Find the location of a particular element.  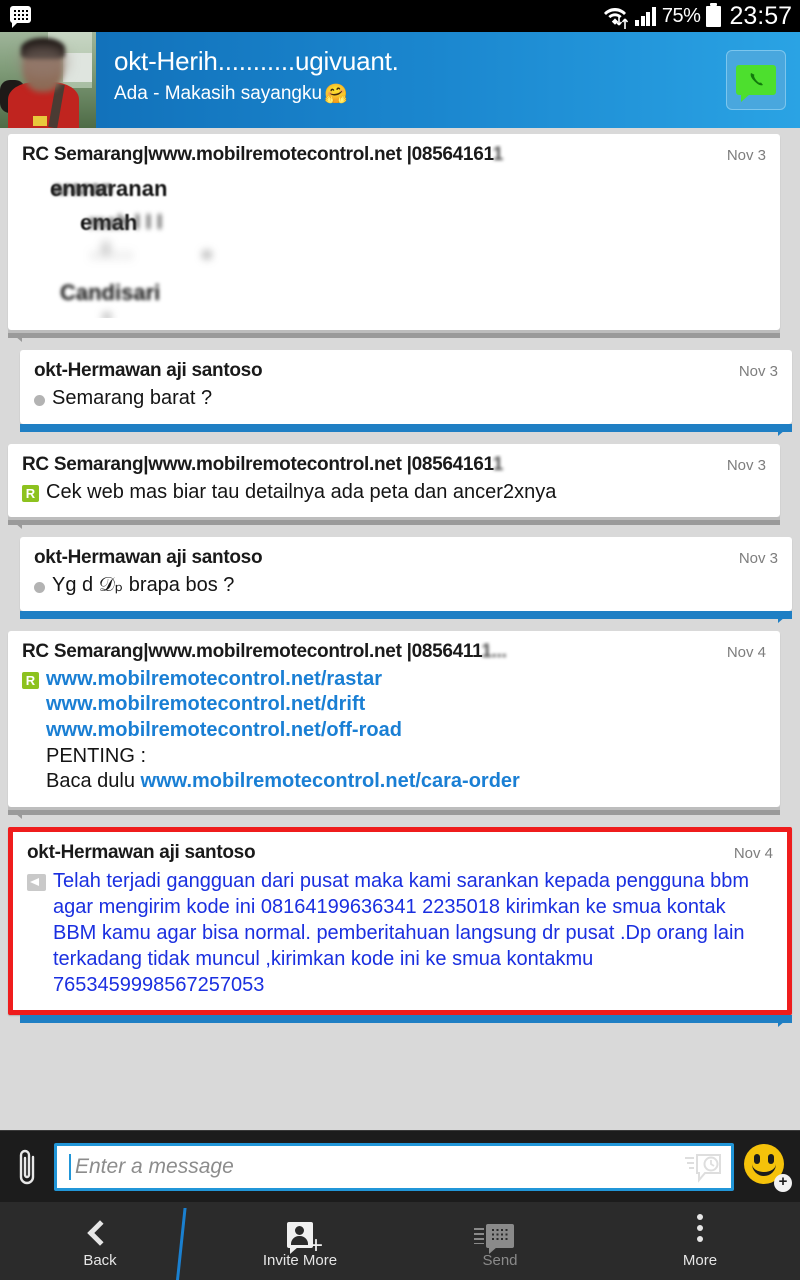

status-bar-left is located at coordinates (306, 17).